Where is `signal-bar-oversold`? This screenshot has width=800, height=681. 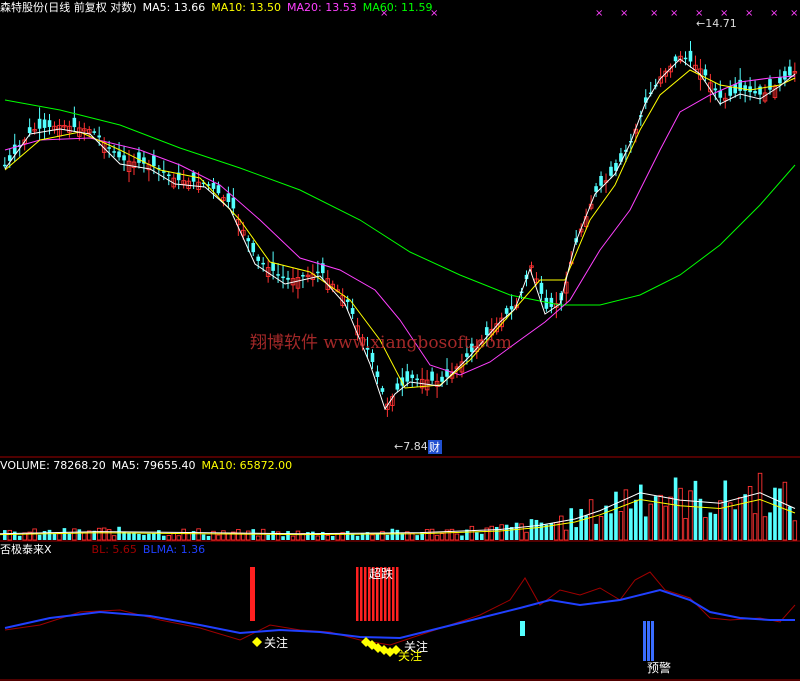
signal-bar-oversold is located at coordinates (365, 594).